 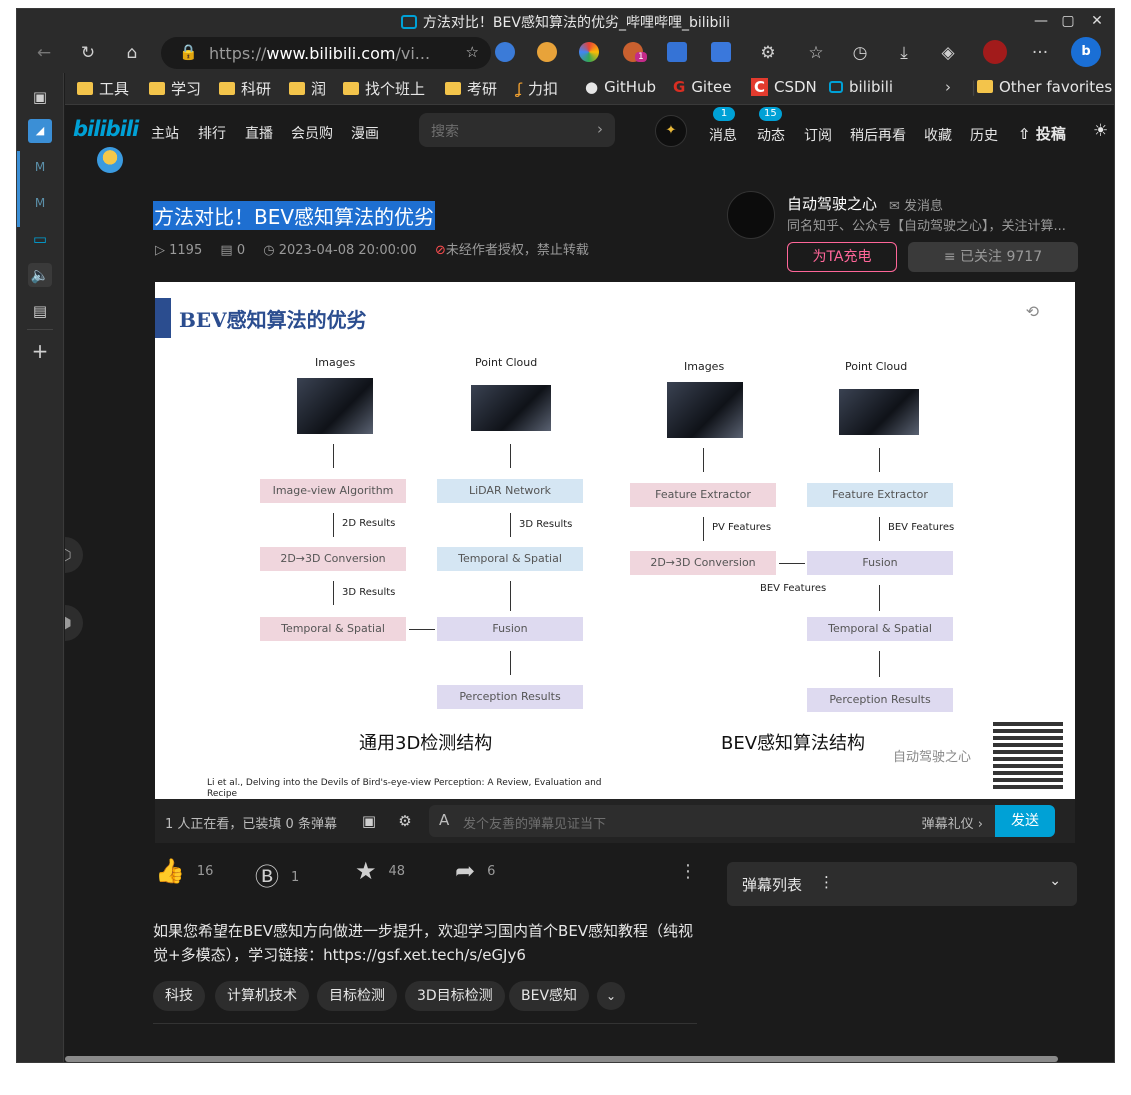 What do you see at coordinates (384, 89) in the screenshot?
I see `bookmark-folder: 找个班上` at bounding box center [384, 89].